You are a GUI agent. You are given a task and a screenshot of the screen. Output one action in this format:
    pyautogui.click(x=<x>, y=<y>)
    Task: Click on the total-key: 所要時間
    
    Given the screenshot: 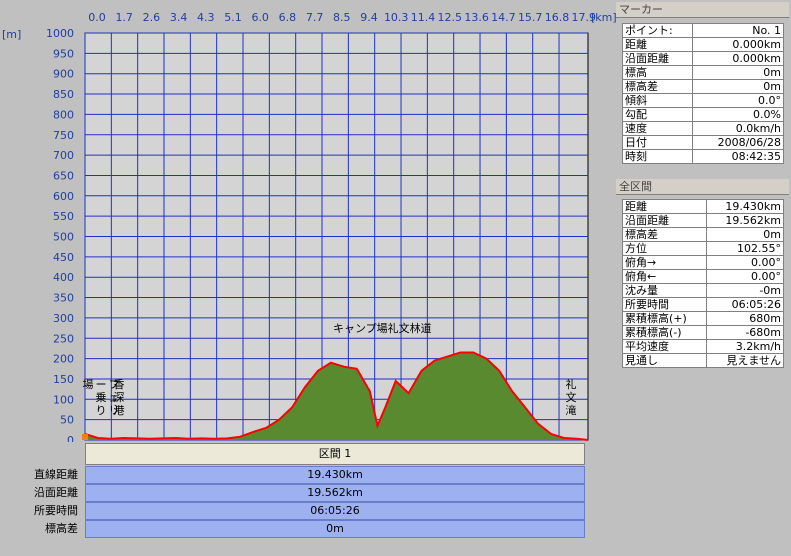 What is the action you would take?
    pyautogui.click(x=664, y=304)
    